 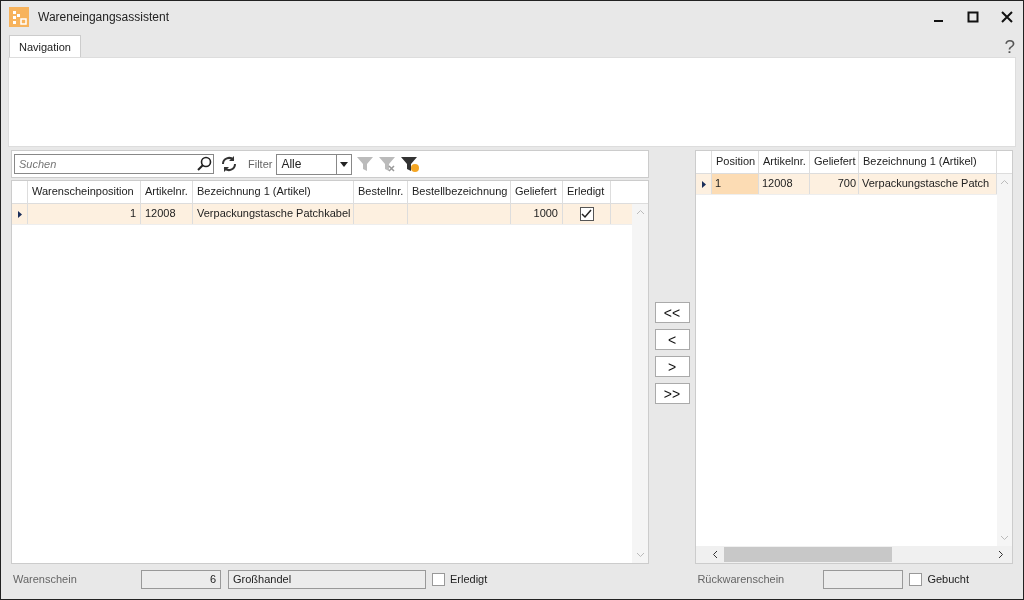 I want to click on table-cell: 1000, so click(x=545, y=213).